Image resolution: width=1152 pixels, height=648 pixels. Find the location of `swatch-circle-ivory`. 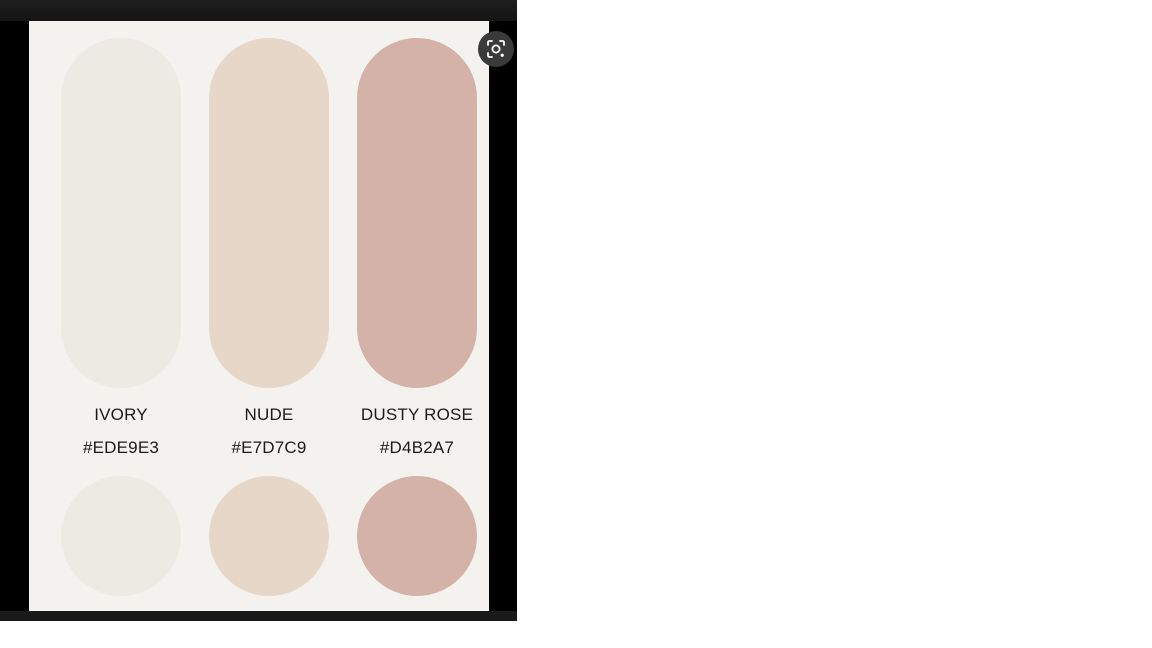

swatch-circle-ivory is located at coordinates (121, 536).